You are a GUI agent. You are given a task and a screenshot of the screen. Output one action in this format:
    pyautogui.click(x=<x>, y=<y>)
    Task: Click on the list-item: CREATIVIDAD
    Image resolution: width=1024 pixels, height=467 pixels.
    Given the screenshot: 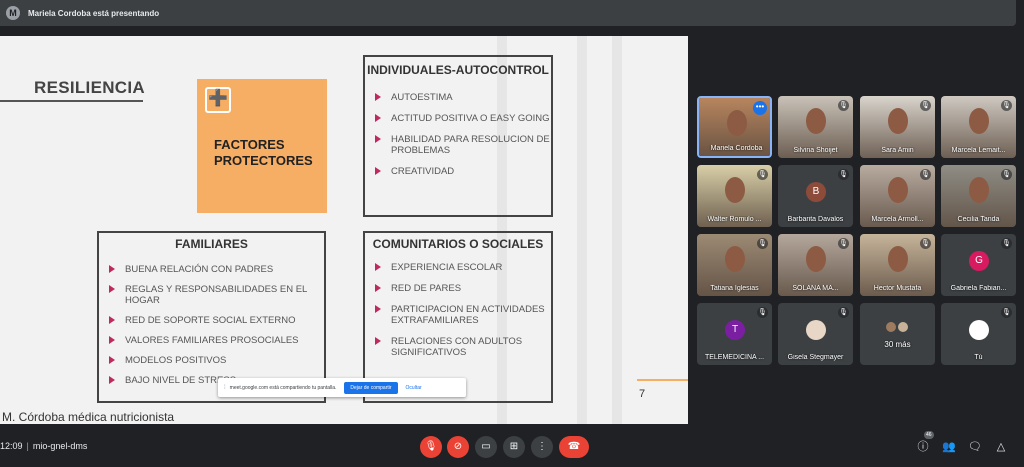 What is the action you would take?
    pyautogui.click(x=458, y=171)
    